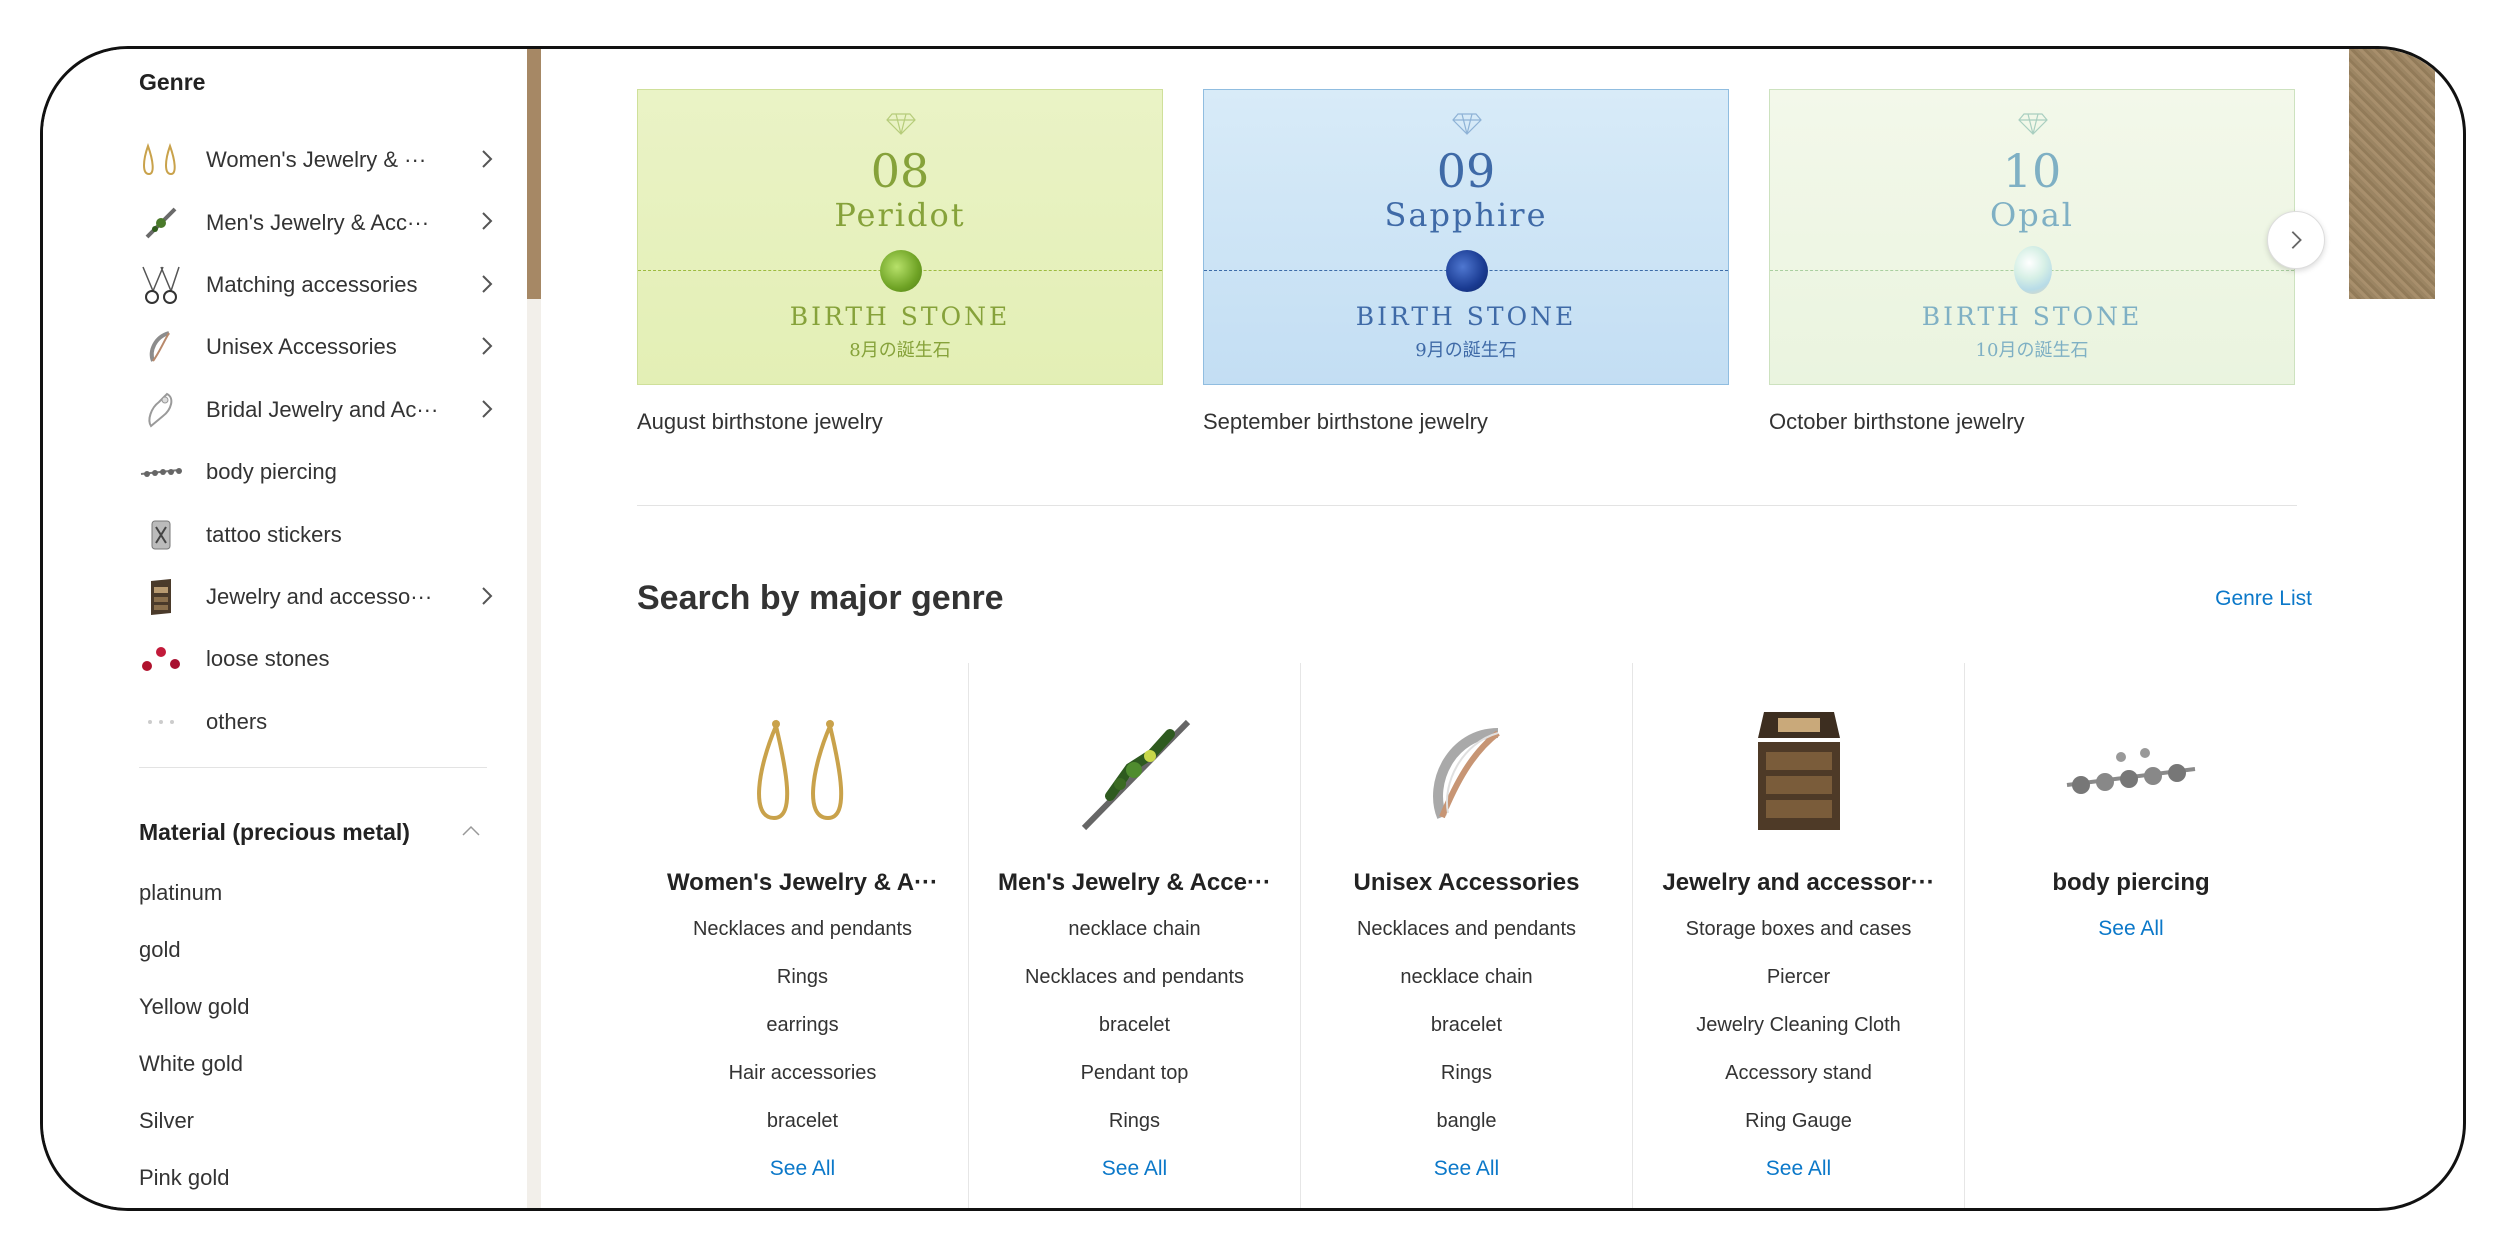  Describe the element at coordinates (1798, 1121) in the screenshot. I see `subcategory-link: Ring Gauge` at that location.